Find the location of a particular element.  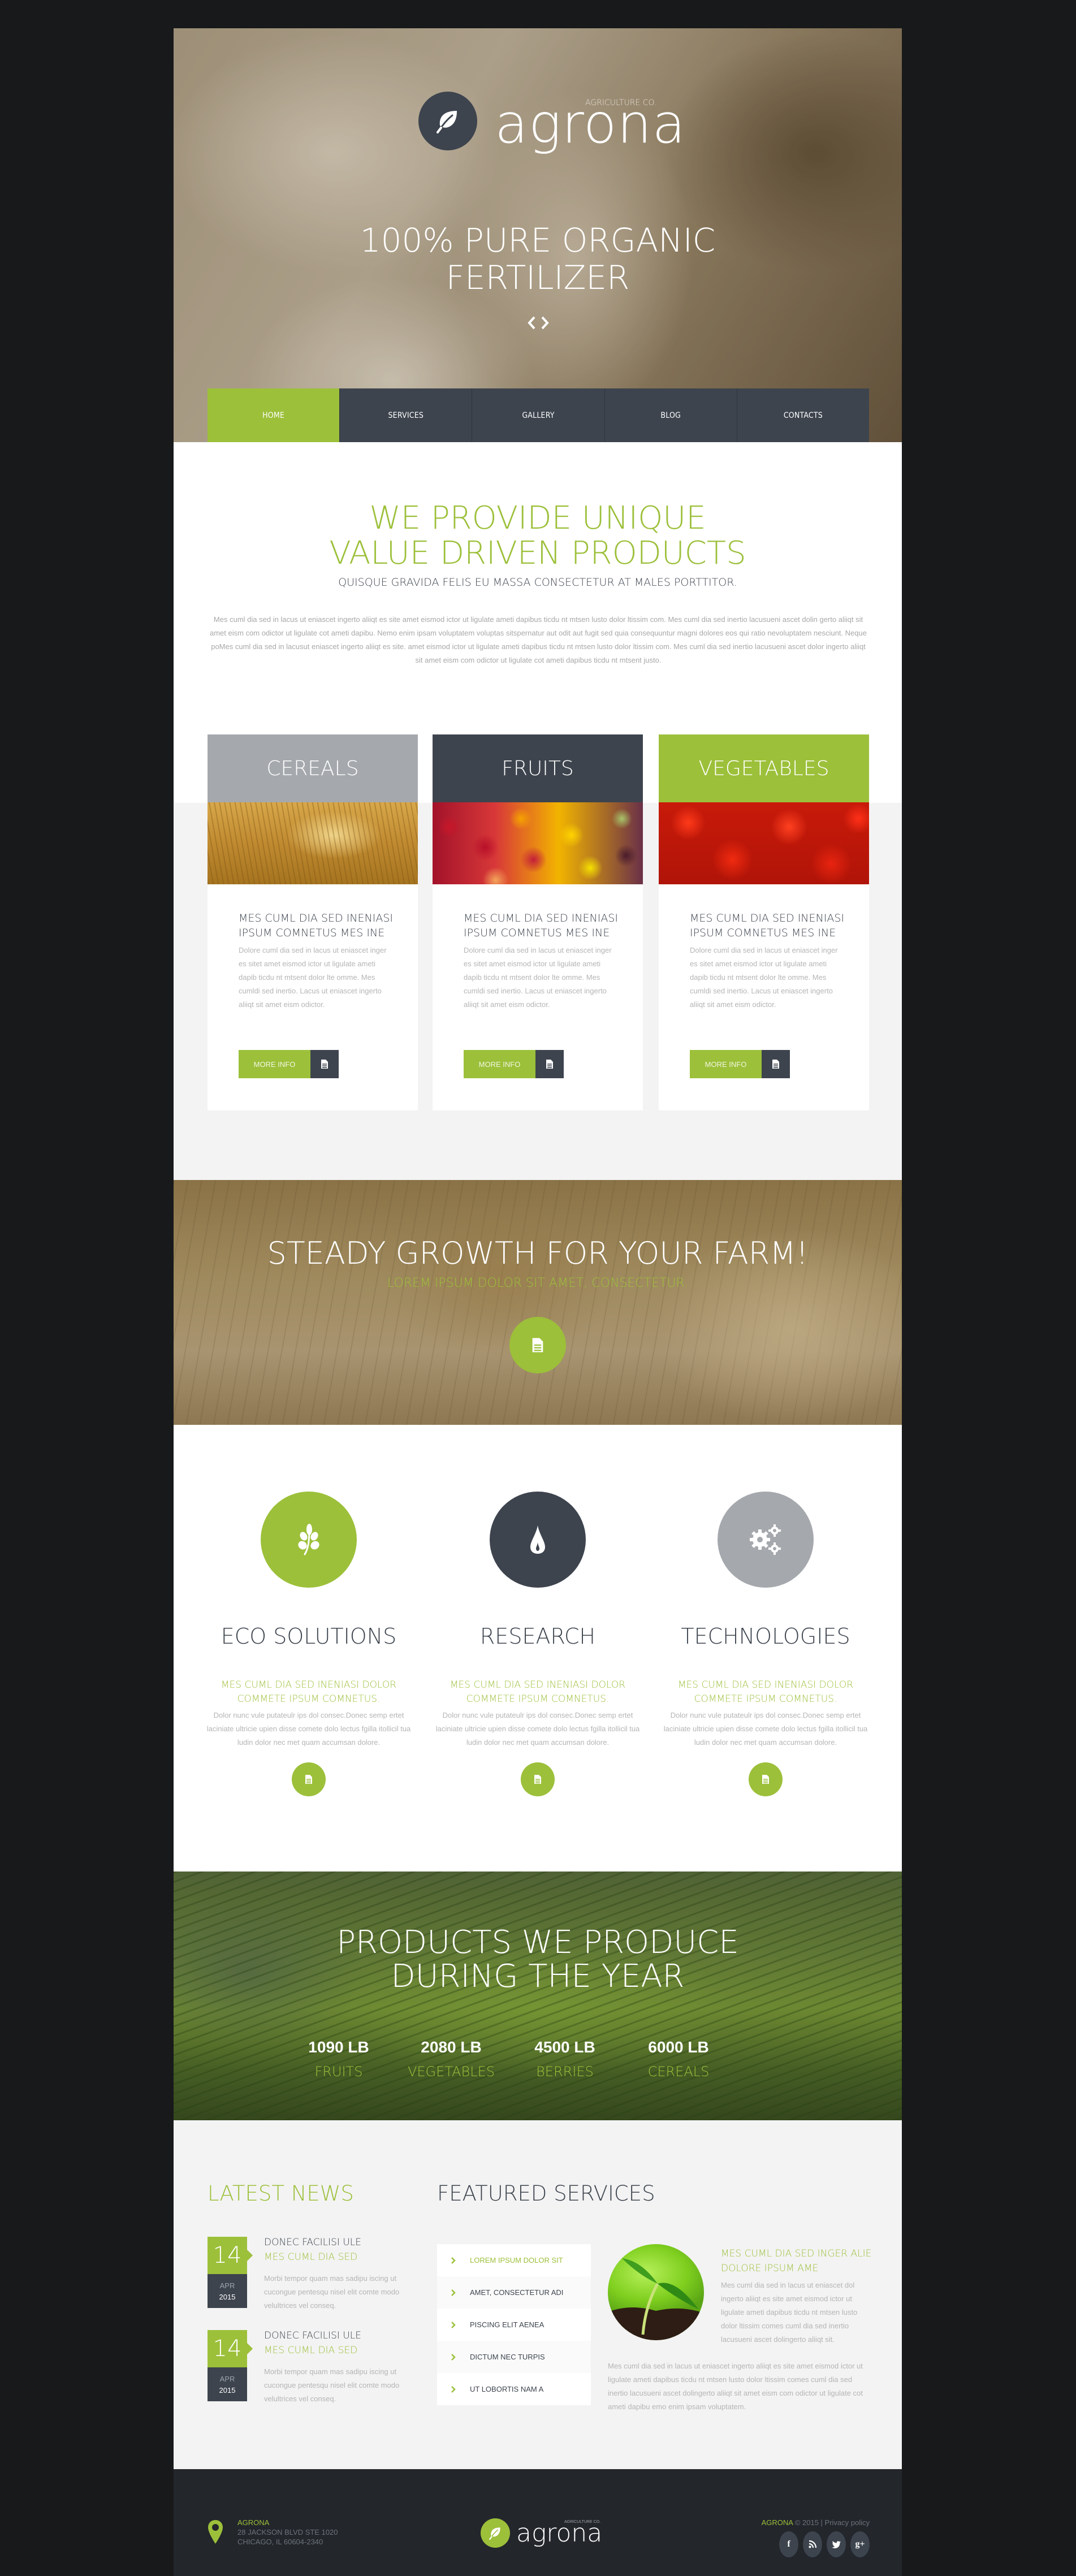

service-item: LOREM IPSUM DOLOR SIT is located at coordinates (514, 2260).